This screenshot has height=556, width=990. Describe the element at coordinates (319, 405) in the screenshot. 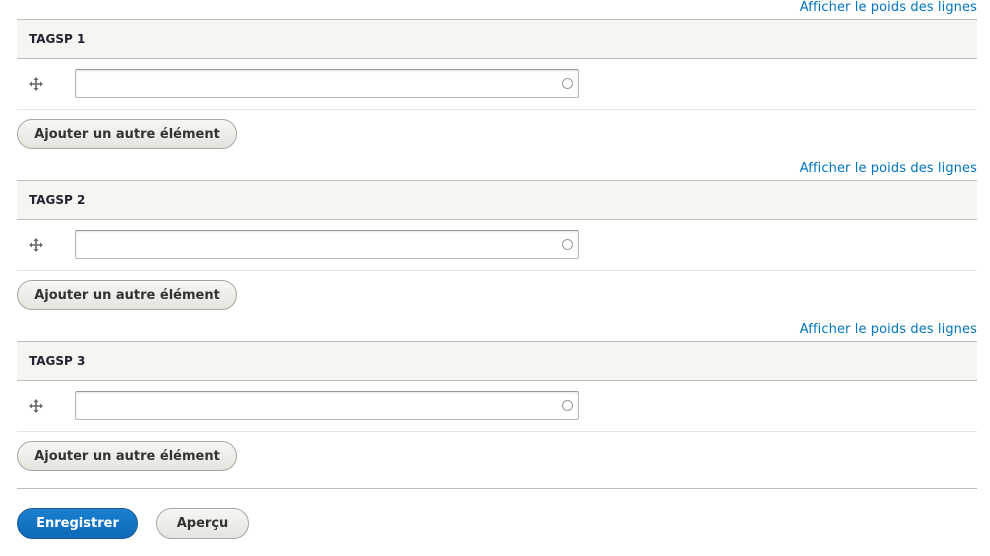

I see `tagsp-3-input` at that location.